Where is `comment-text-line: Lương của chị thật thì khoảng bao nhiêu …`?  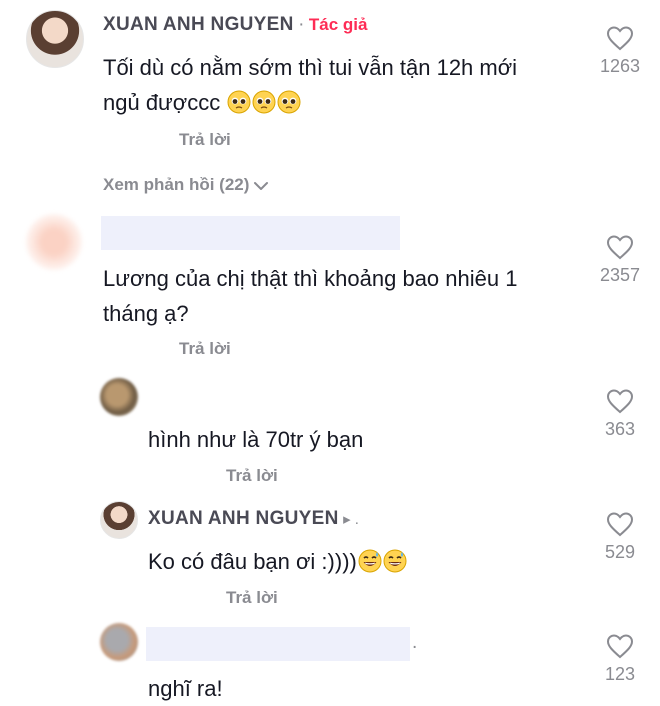 comment-text-line: Lương của chị thật thì khoảng bao nhiêu … is located at coordinates (310, 278).